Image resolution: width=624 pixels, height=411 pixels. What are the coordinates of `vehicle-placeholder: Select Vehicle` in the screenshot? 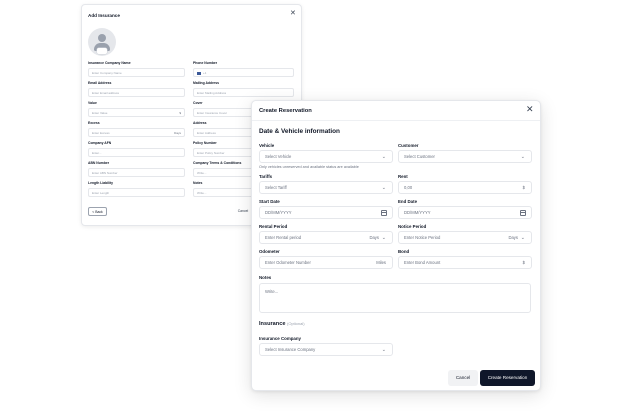 It's located at (278, 156).